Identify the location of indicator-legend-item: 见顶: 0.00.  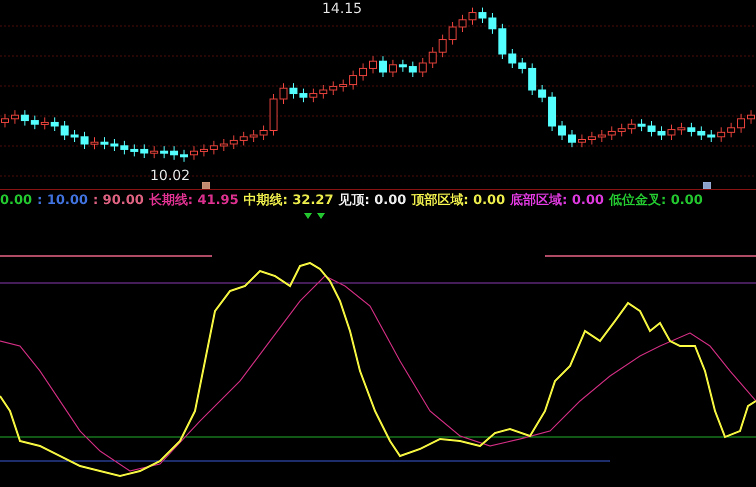
(372, 200).